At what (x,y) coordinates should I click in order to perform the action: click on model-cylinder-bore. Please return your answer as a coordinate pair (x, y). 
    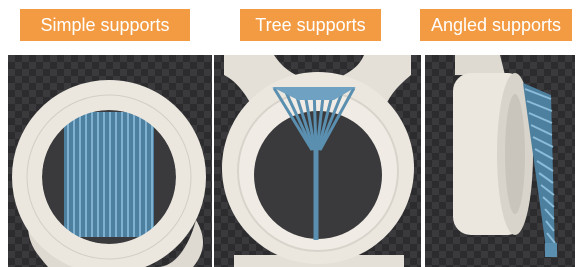
    Looking at the image, I should click on (515, 154).